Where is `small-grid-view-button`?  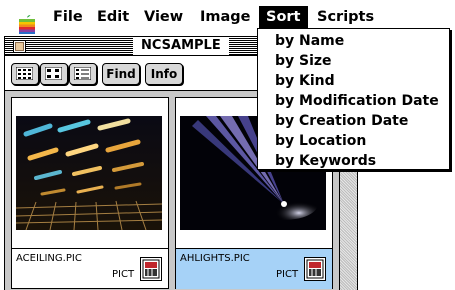 small-grid-view-button is located at coordinates (54, 74).